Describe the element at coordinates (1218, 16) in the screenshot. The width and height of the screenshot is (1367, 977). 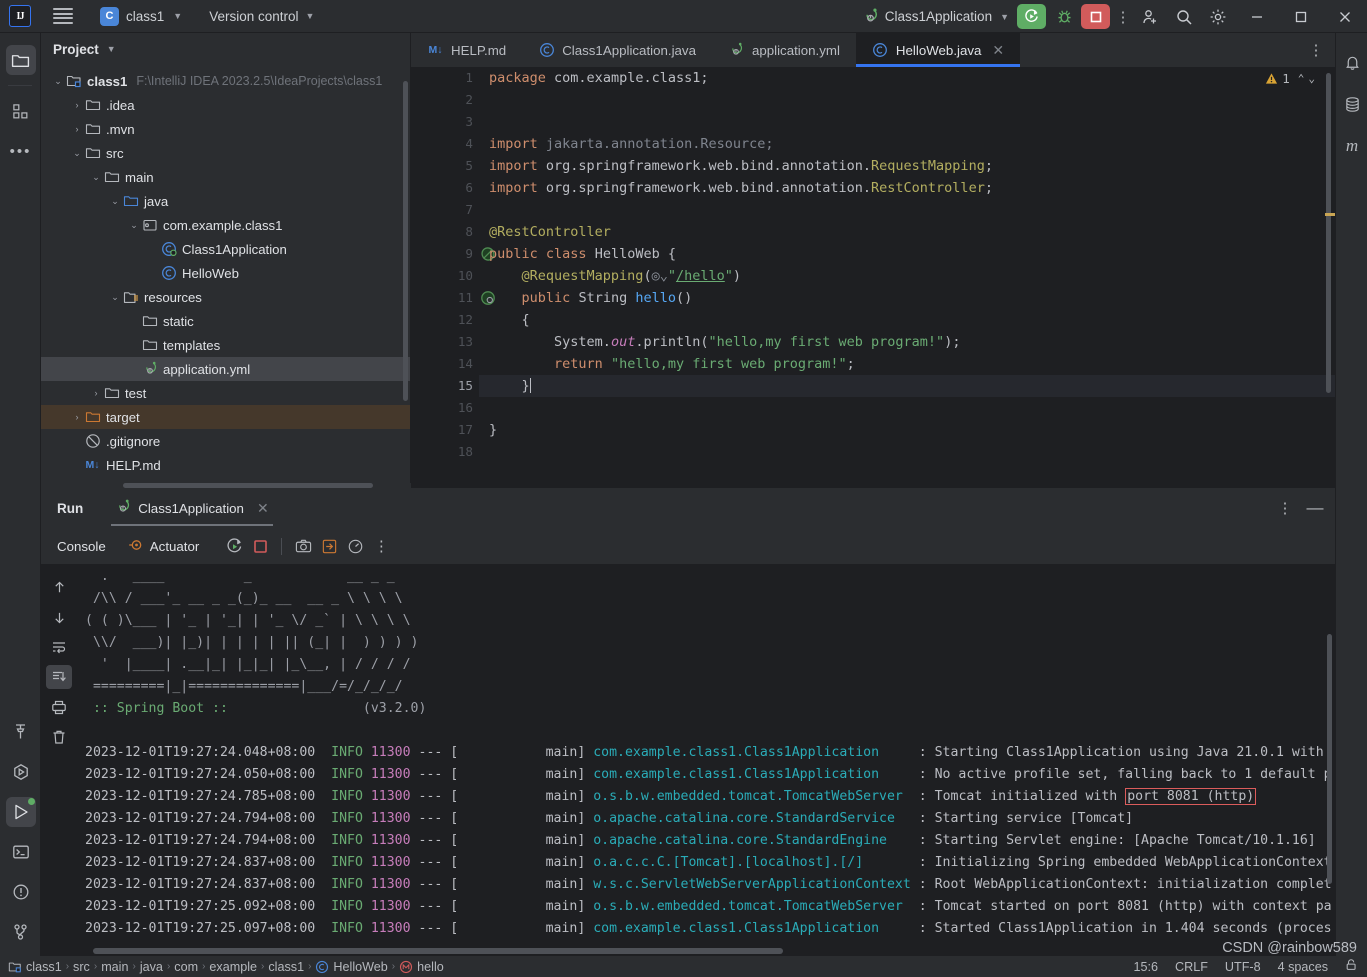
I see `settings-gear-icon` at that location.